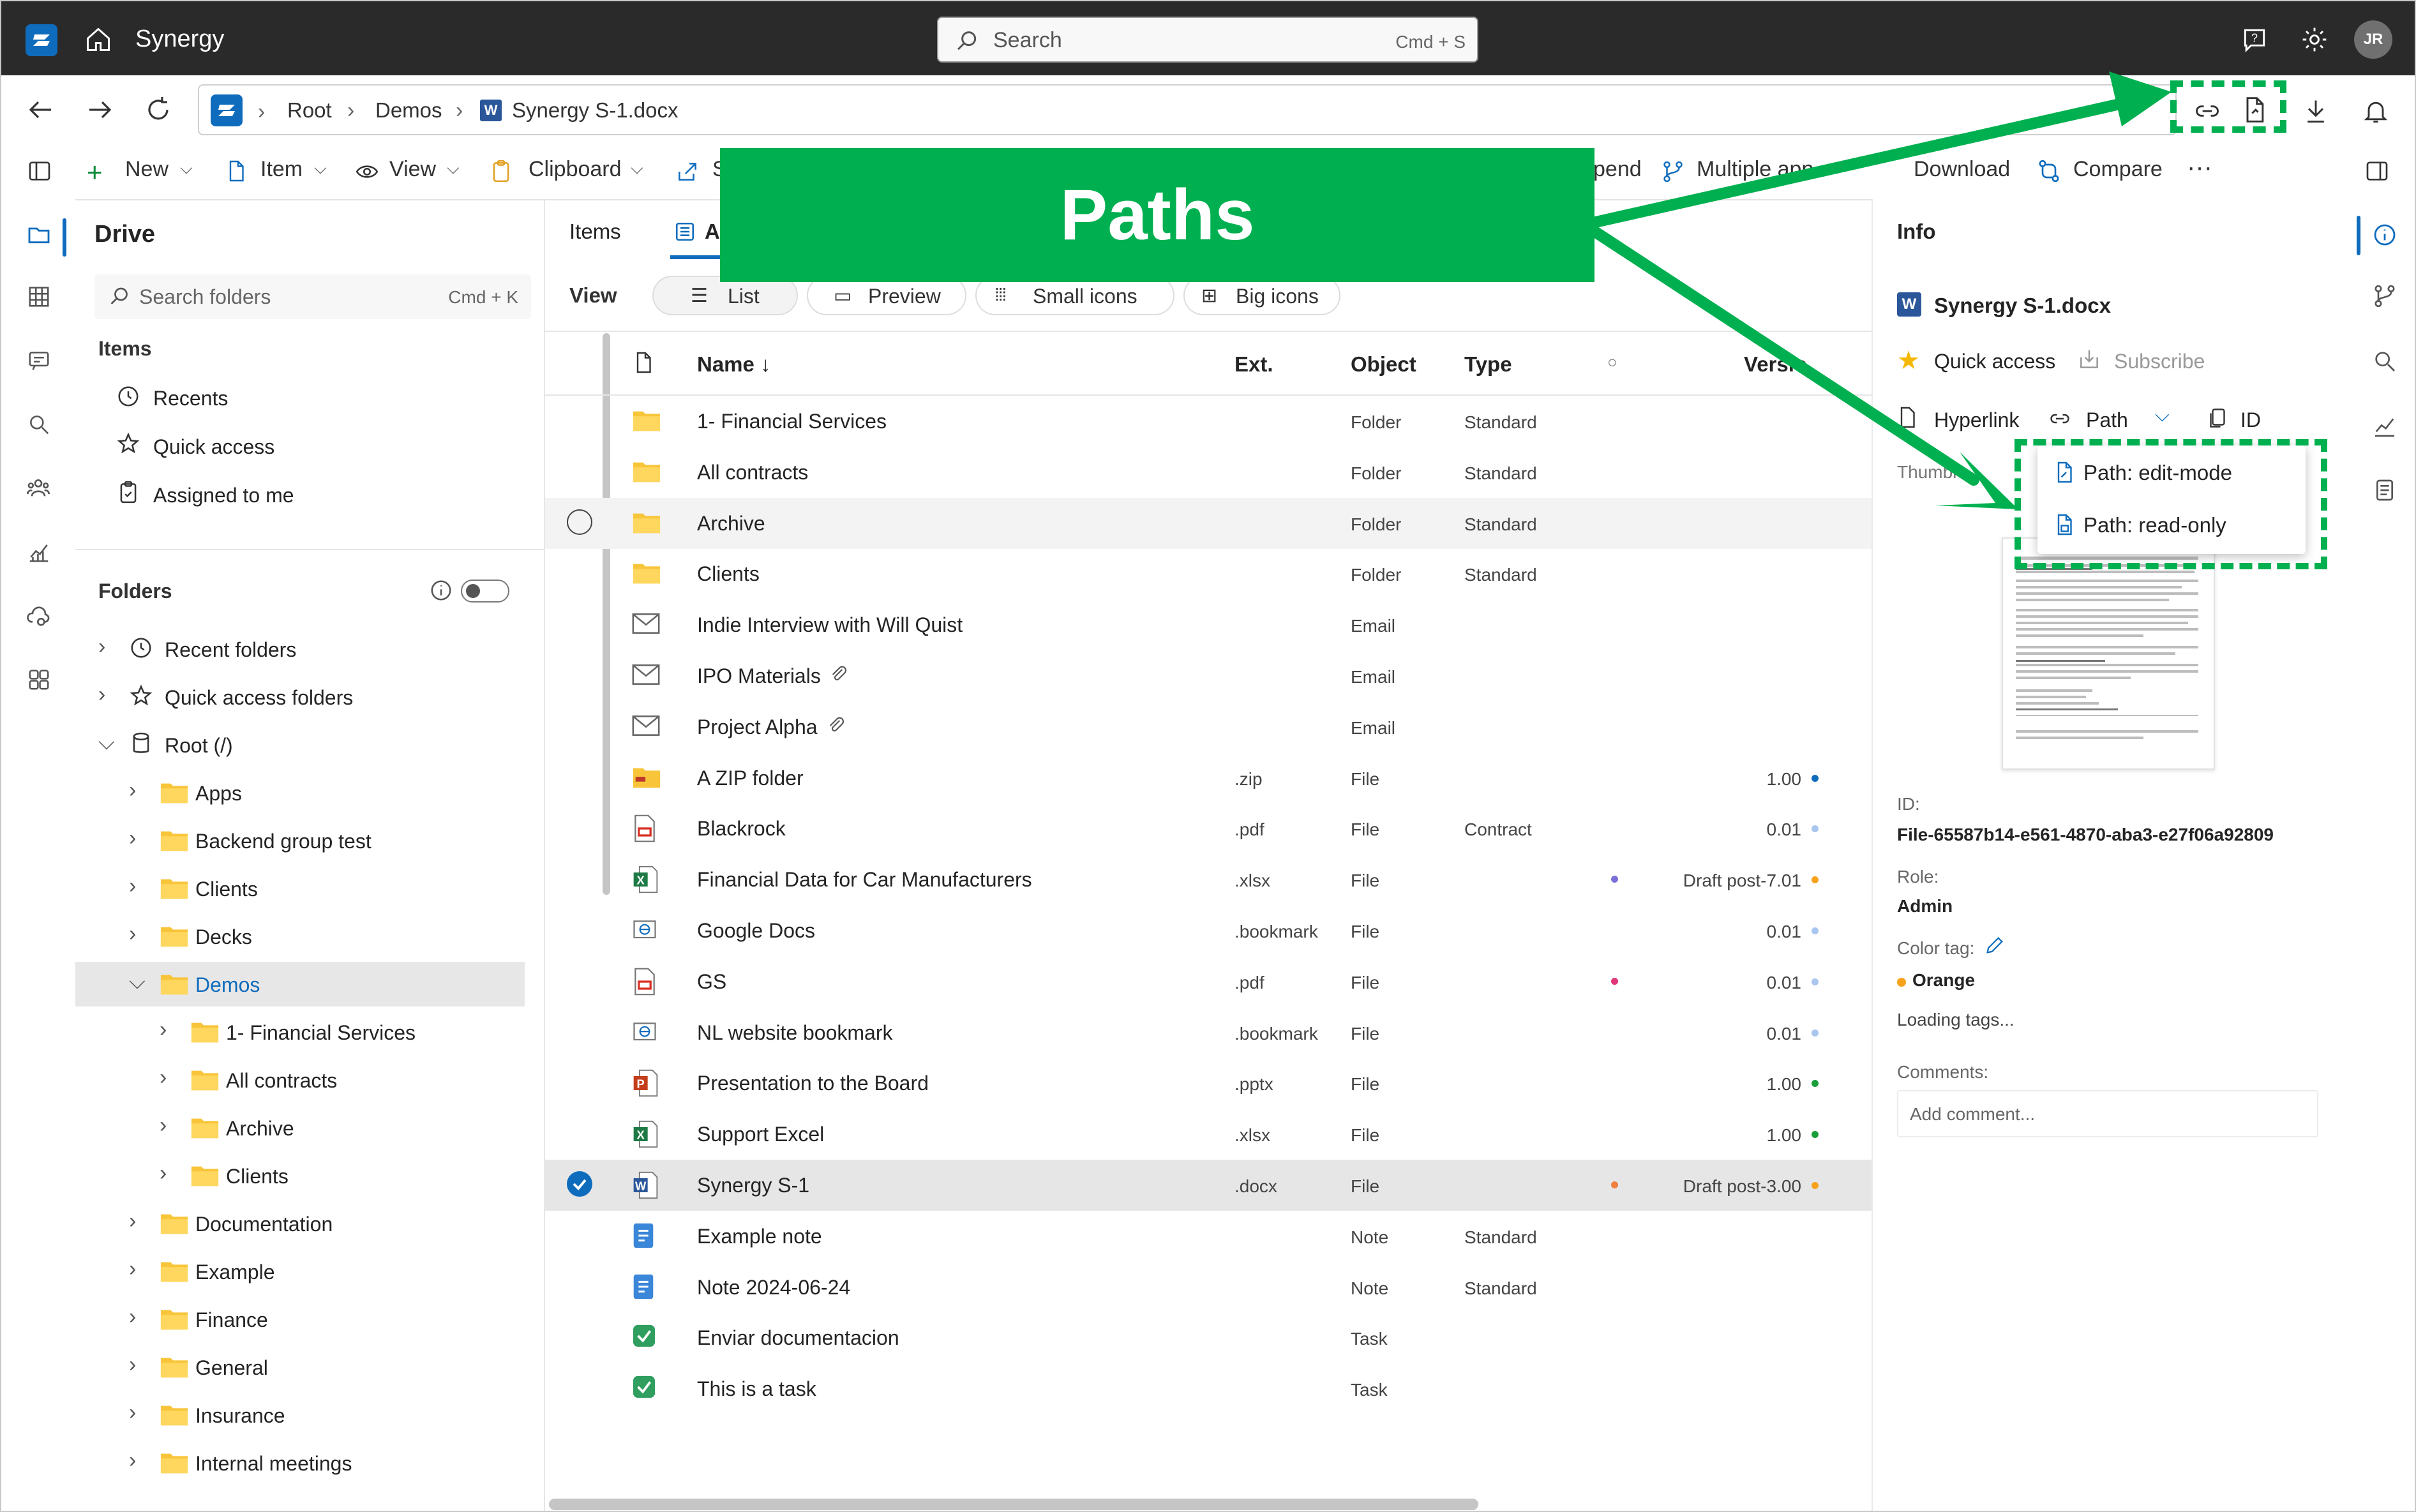 This screenshot has height=1512, width=2416. Describe the element at coordinates (2228, 107) in the screenshot. I see `highlight-path-buttons` at that location.